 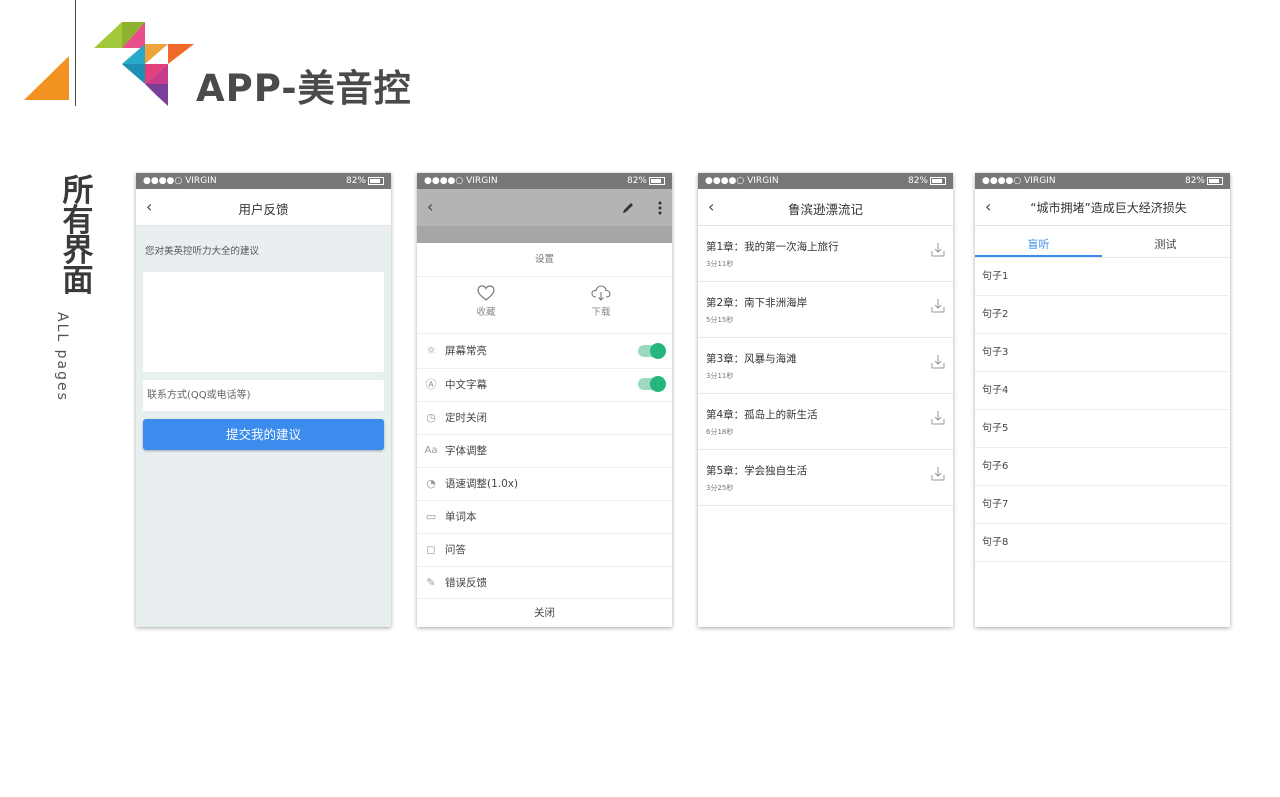 I want to click on screen-title: 用户反馈, so click(x=263, y=209).